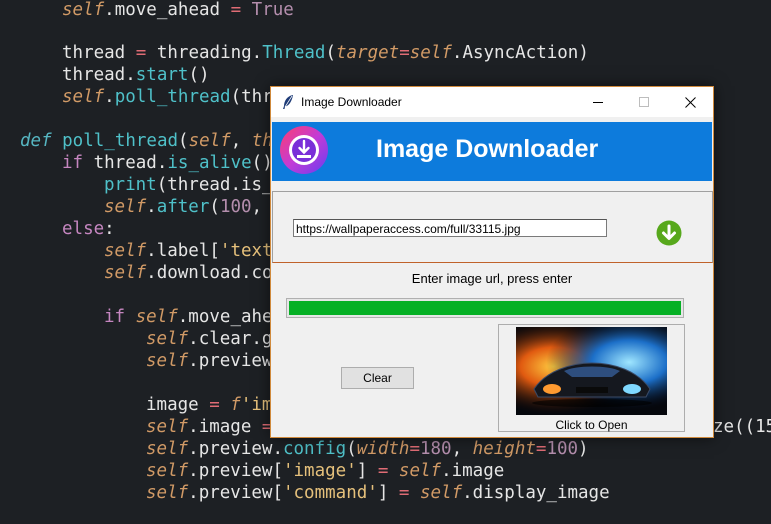  I want to click on preview-caption: Click to Open, so click(591, 425).